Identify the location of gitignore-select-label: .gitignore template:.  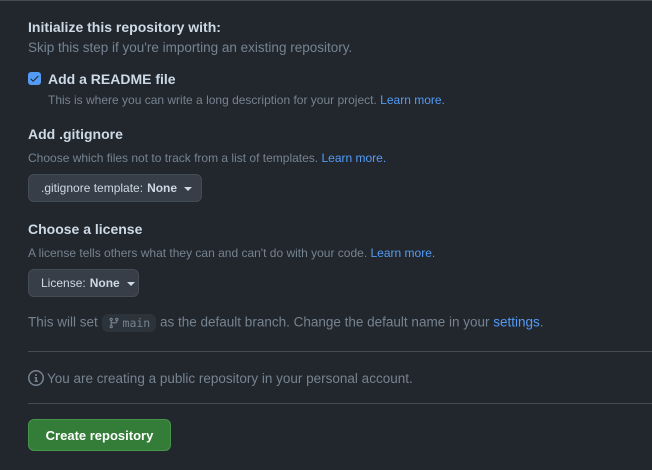
(92, 188).